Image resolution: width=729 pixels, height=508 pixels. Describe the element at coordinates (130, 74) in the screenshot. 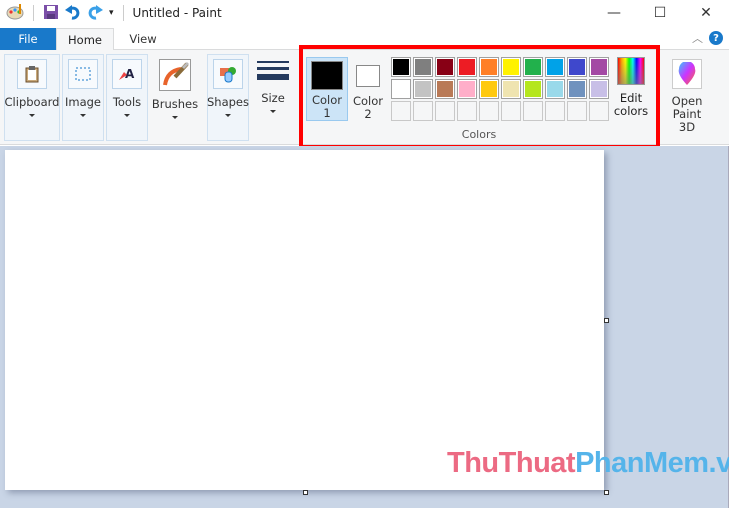

I see `svg-text: A` at that location.